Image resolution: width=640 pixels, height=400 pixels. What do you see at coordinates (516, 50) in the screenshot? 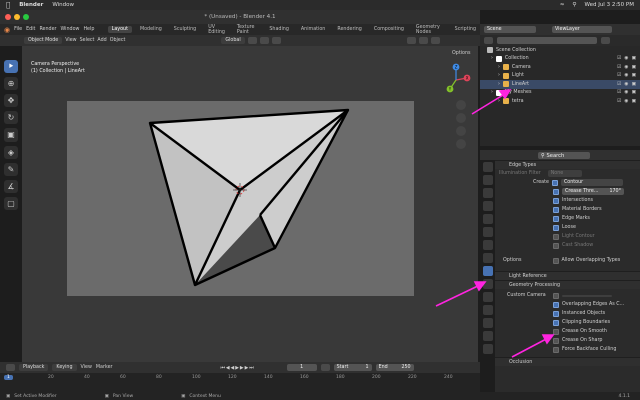
I see `outliner-row-label: Scene Collection` at bounding box center [516, 50].